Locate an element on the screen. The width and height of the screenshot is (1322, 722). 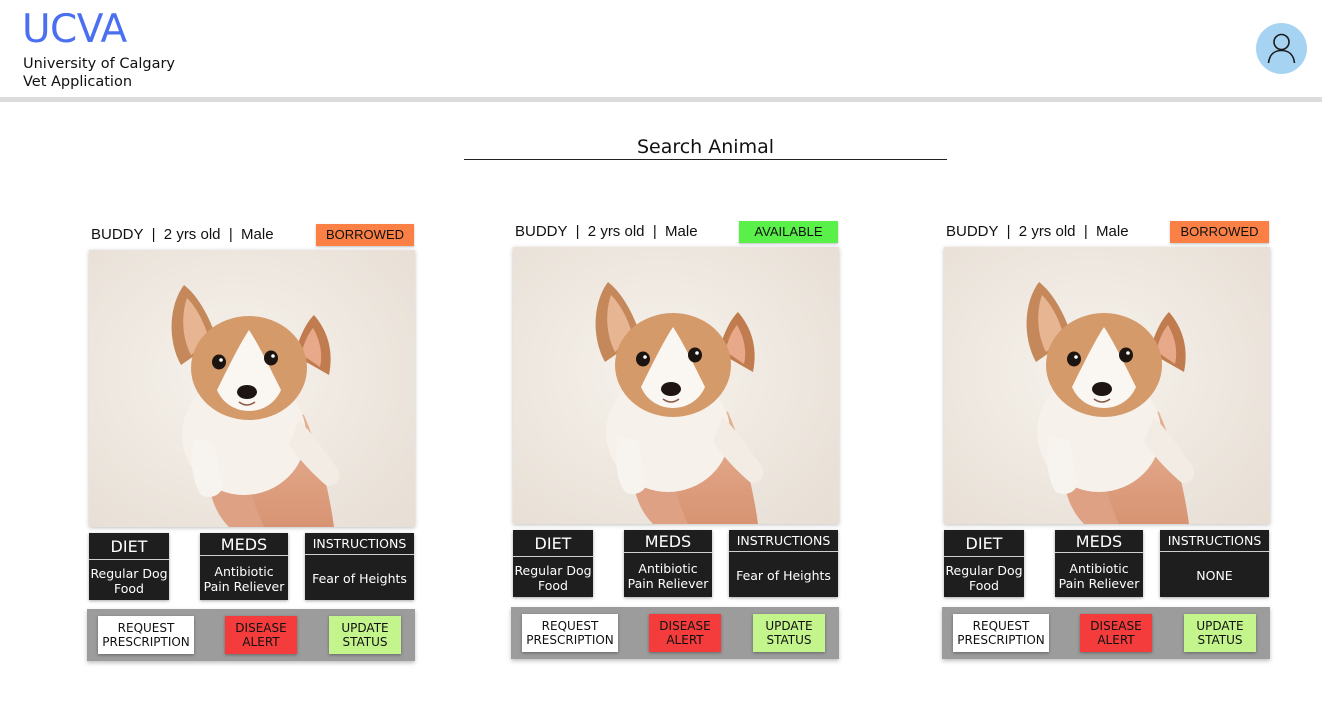
user-icon is located at coordinates (1281, 48).